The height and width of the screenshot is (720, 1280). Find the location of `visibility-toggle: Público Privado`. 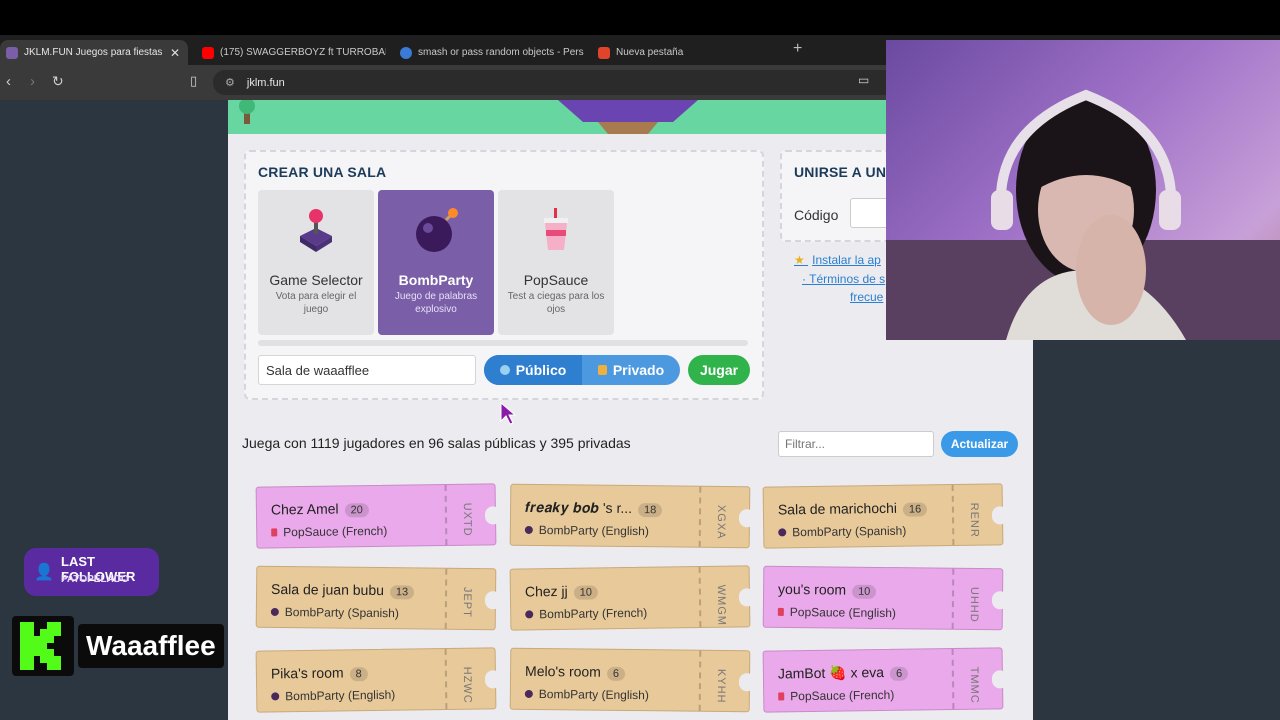

visibility-toggle: Público Privado is located at coordinates (582, 370).